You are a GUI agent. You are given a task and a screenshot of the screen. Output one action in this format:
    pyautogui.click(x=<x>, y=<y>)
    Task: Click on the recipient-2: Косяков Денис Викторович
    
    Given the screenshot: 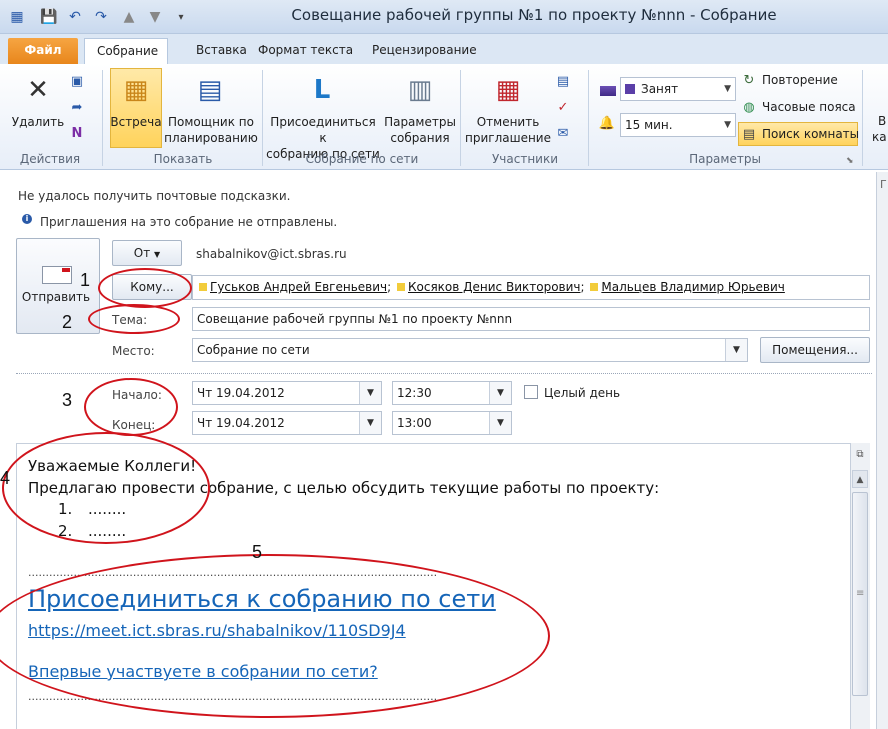 What is the action you would take?
    pyautogui.click(x=494, y=287)
    